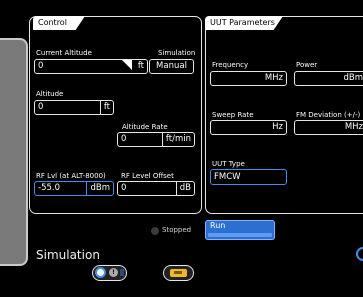 This screenshot has height=297, width=363. Describe the element at coordinates (100, 272) in the screenshot. I see `toggle-knob-icon` at that location.